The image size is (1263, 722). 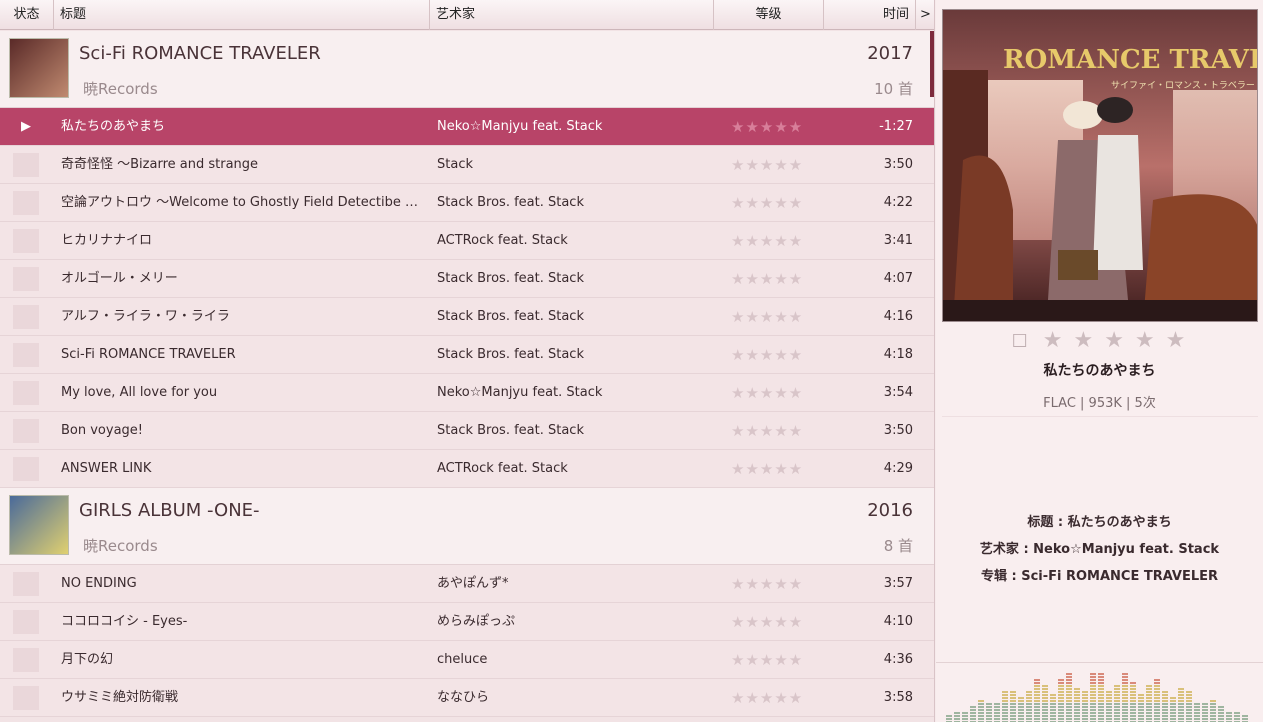 What do you see at coordinates (242, 15) in the screenshot?
I see `column-title: 标题` at bounding box center [242, 15].